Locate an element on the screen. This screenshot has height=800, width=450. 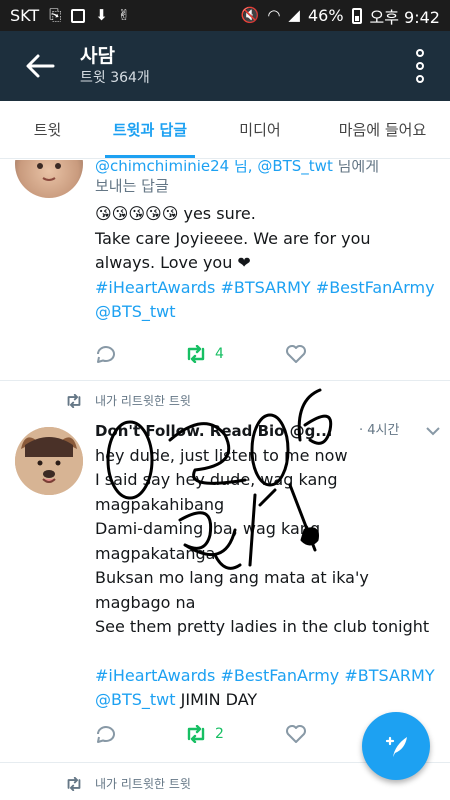
tweet-actions: 4 is located at coordinates (220, 354).